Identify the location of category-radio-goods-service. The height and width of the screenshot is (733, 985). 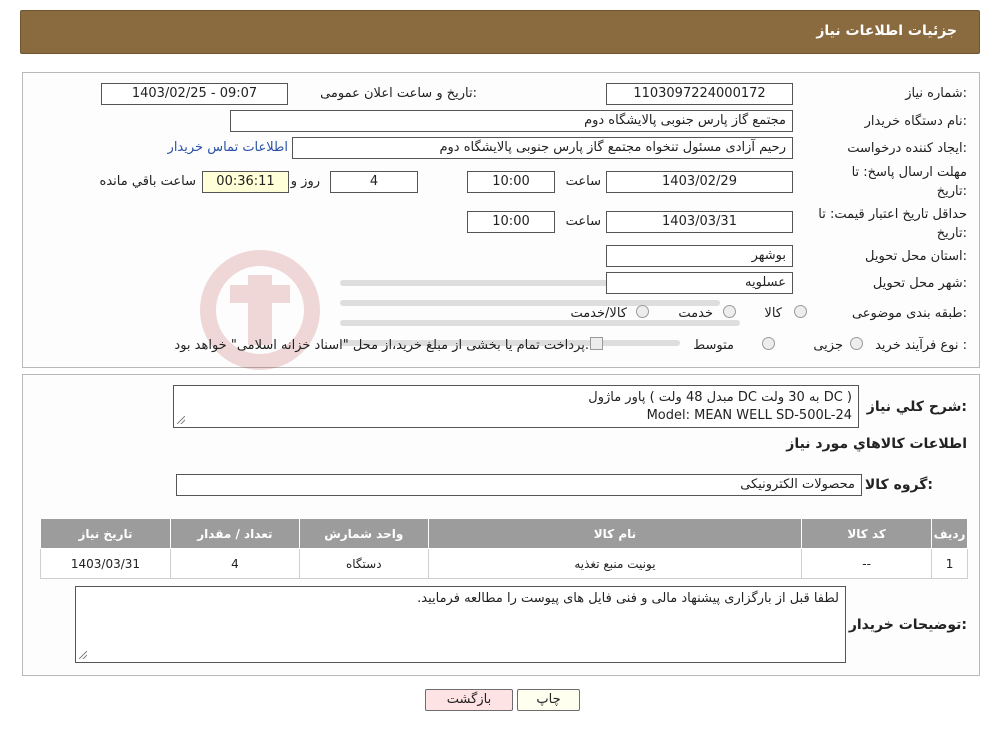
(642, 311).